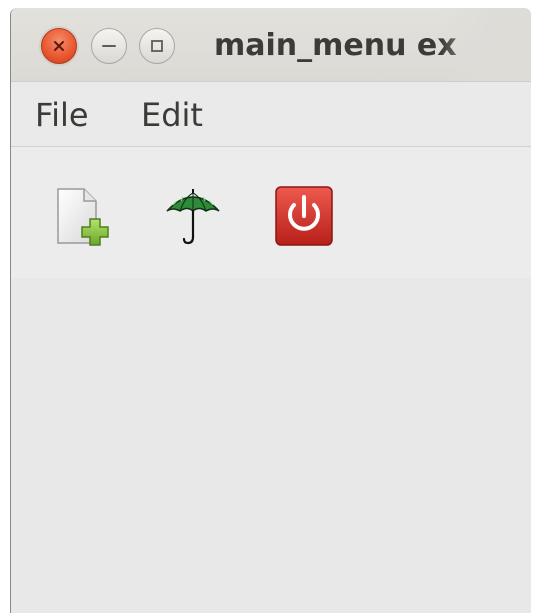  I want to click on minimize-icon, so click(109, 46).